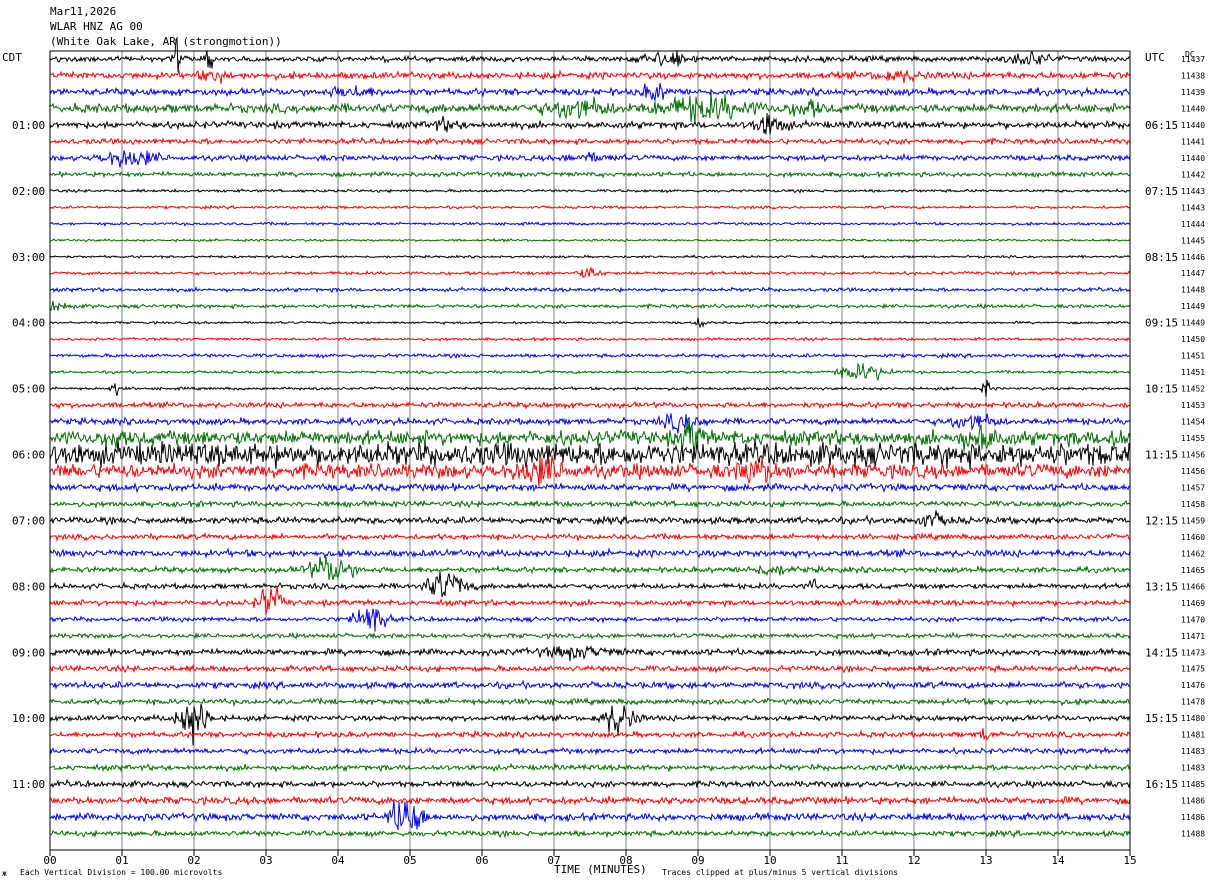 The width and height of the screenshot is (1210, 886). What do you see at coordinates (1193, 422) in the screenshot?
I see `dc-offset-label: 11454` at bounding box center [1193, 422].